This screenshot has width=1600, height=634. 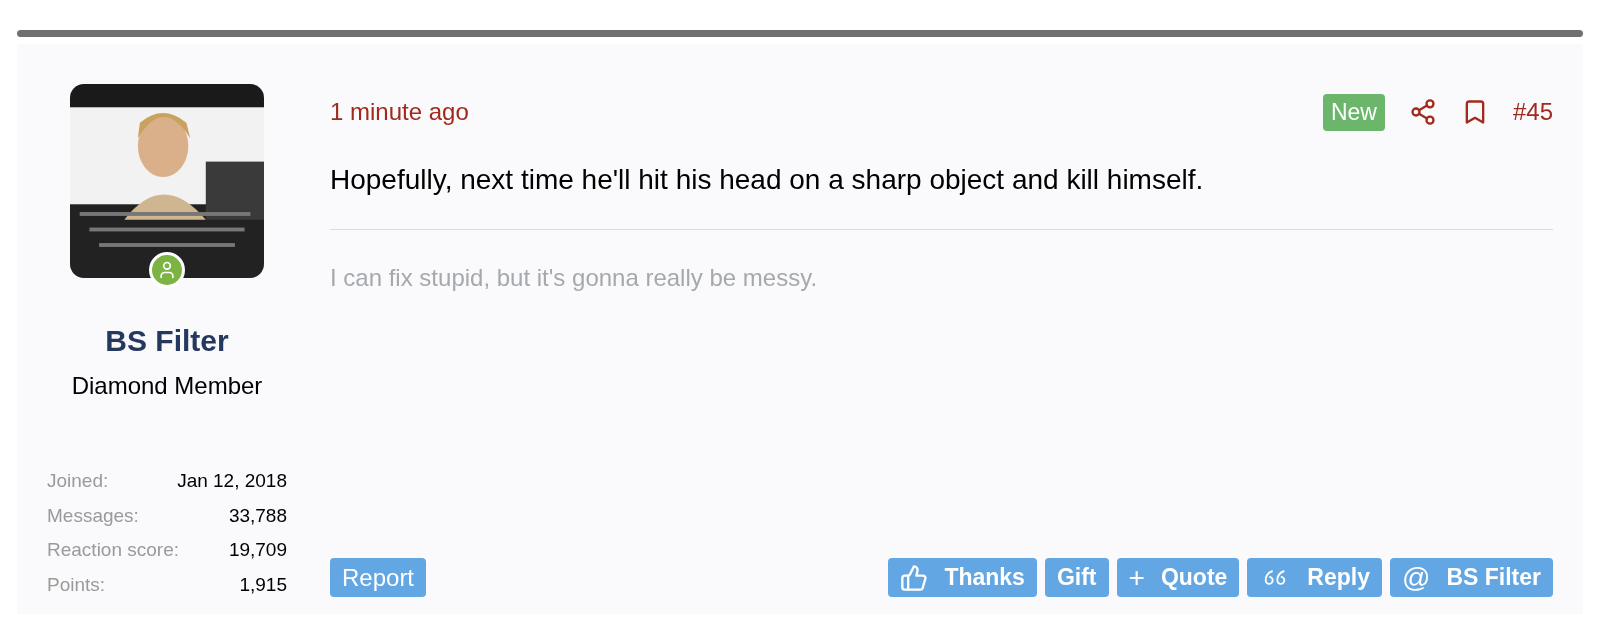 I want to click on thumbs-up-icon, so click(x=914, y=577).